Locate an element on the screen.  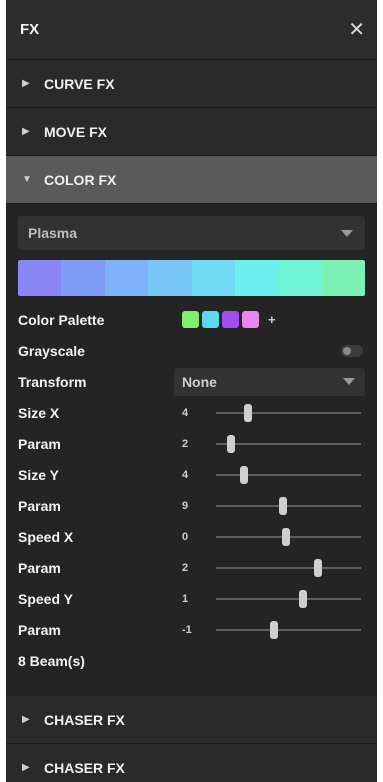
effect-select-value: Plasma is located at coordinates (53, 233).